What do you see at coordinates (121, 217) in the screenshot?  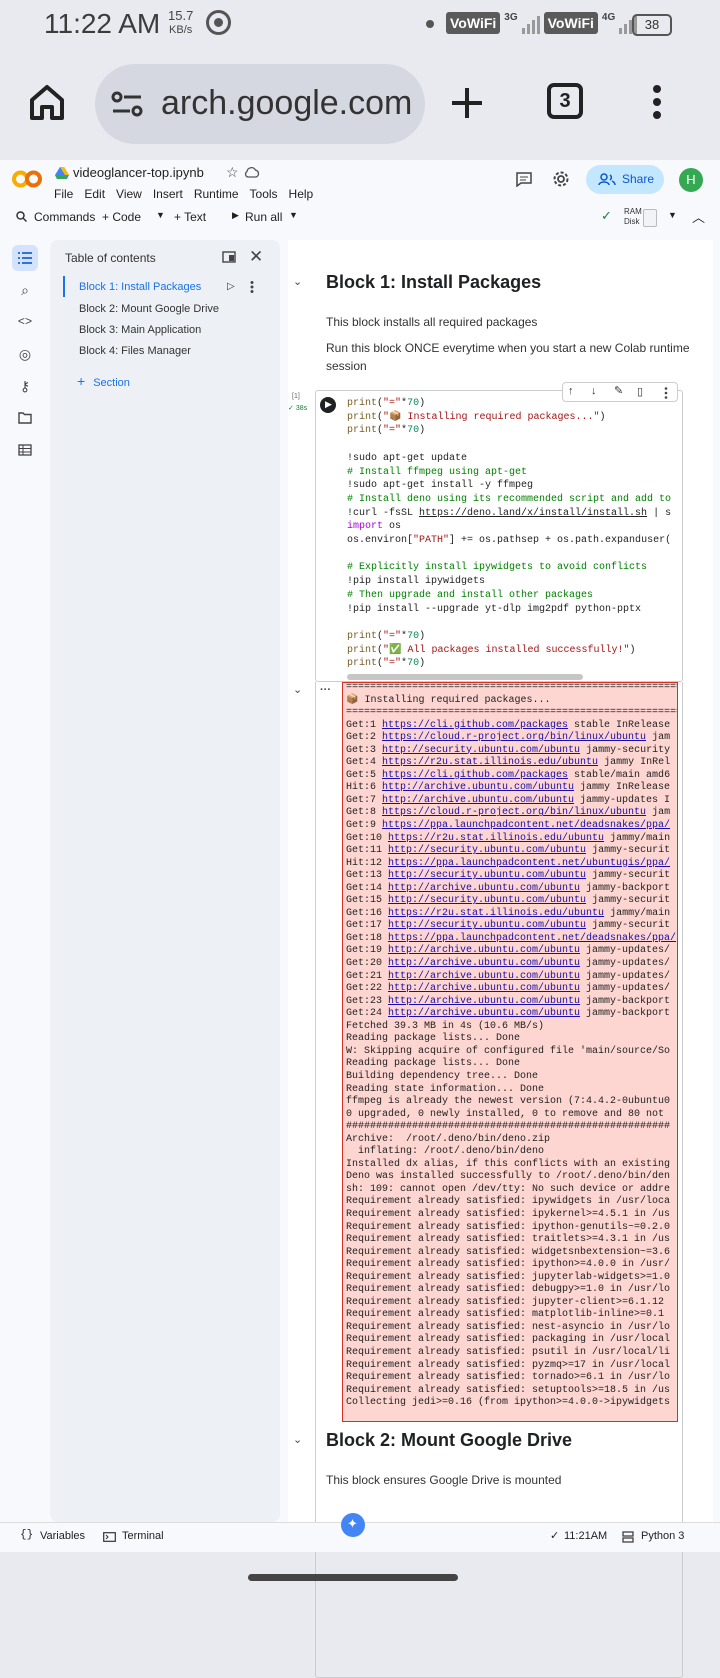 I see `add-code-button: + Code` at bounding box center [121, 217].